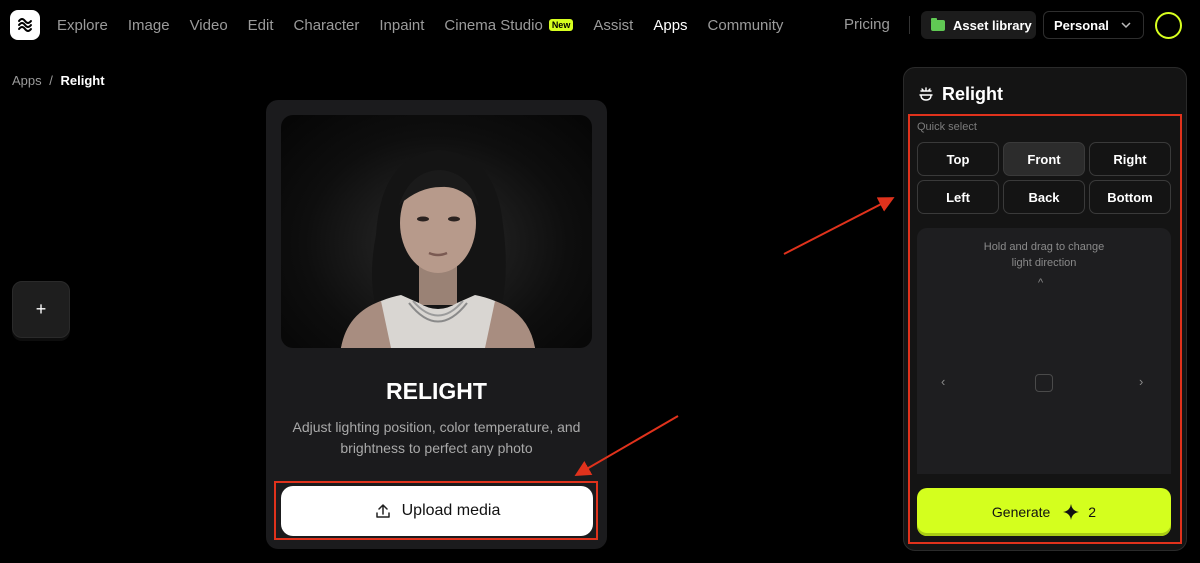 The height and width of the screenshot is (563, 1200). What do you see at coordinates (1130, 159) in the screenshot?
I see `quick-select-right: Right` at bounding box center [1130, 159].